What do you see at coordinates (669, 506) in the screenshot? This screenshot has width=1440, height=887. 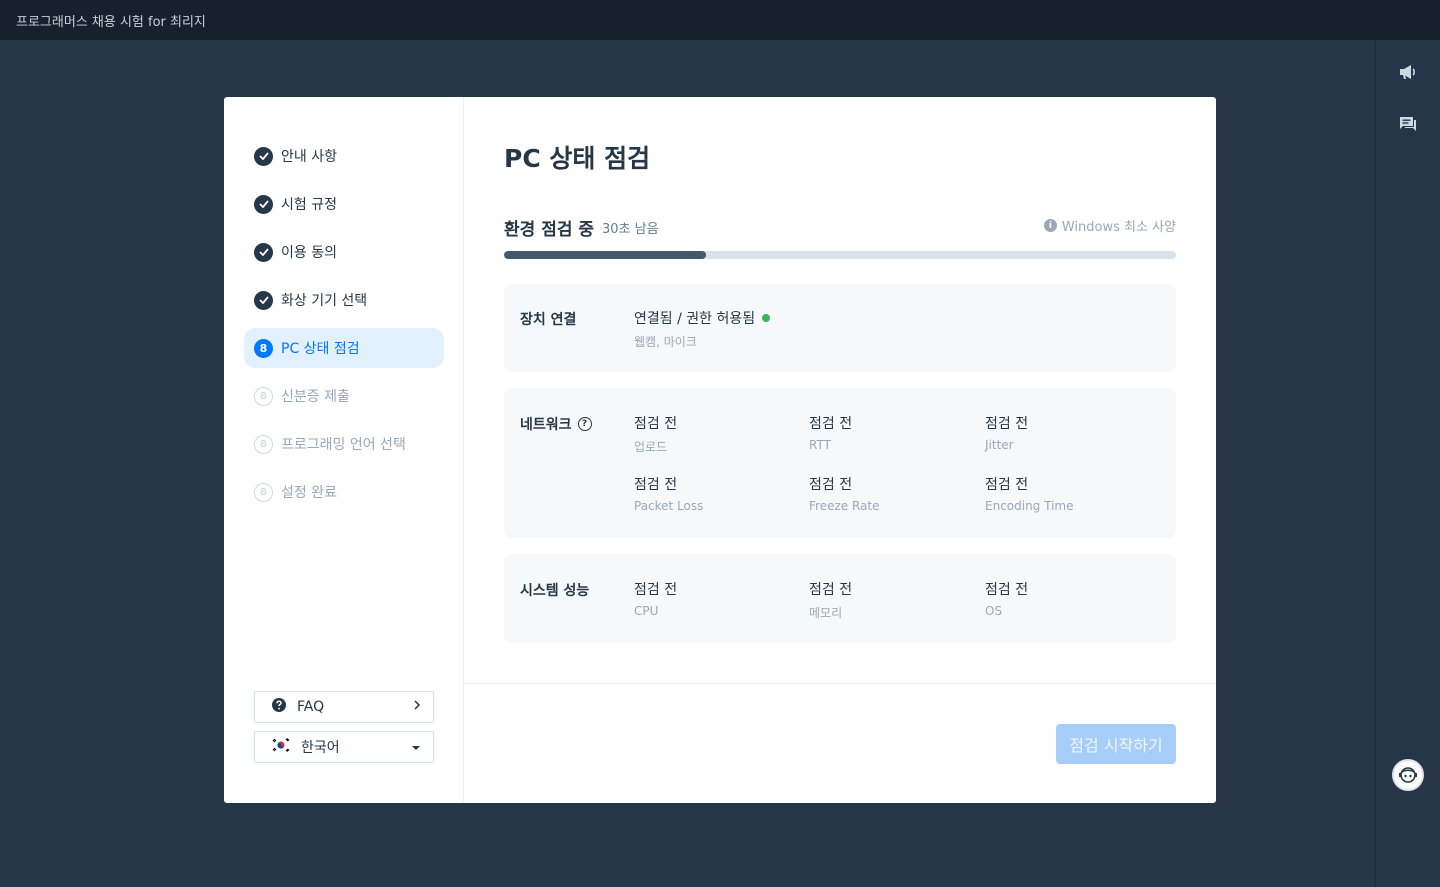 I see `metric-label: Packet Loss` at bounding box center [669, 506].